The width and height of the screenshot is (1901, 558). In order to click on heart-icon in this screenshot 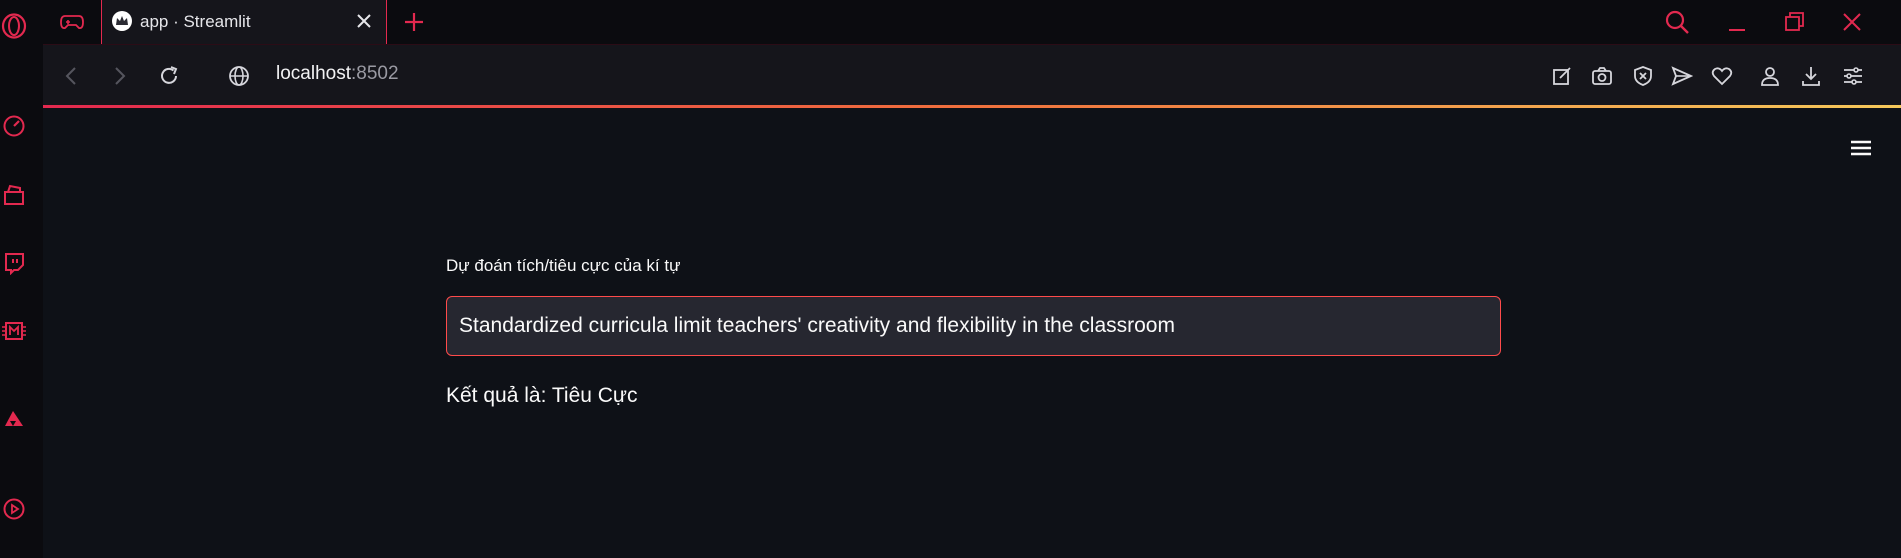, I will do `click(1722, 76)`.